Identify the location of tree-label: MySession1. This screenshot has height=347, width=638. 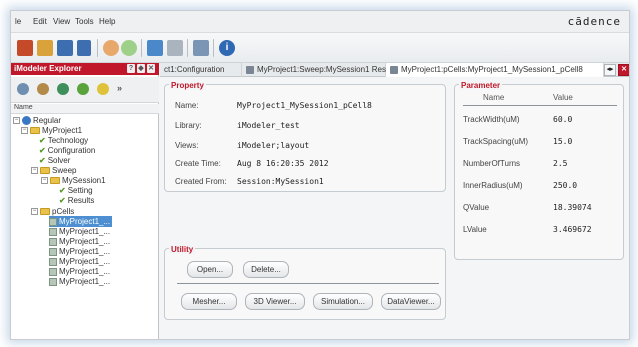
(84, 180).